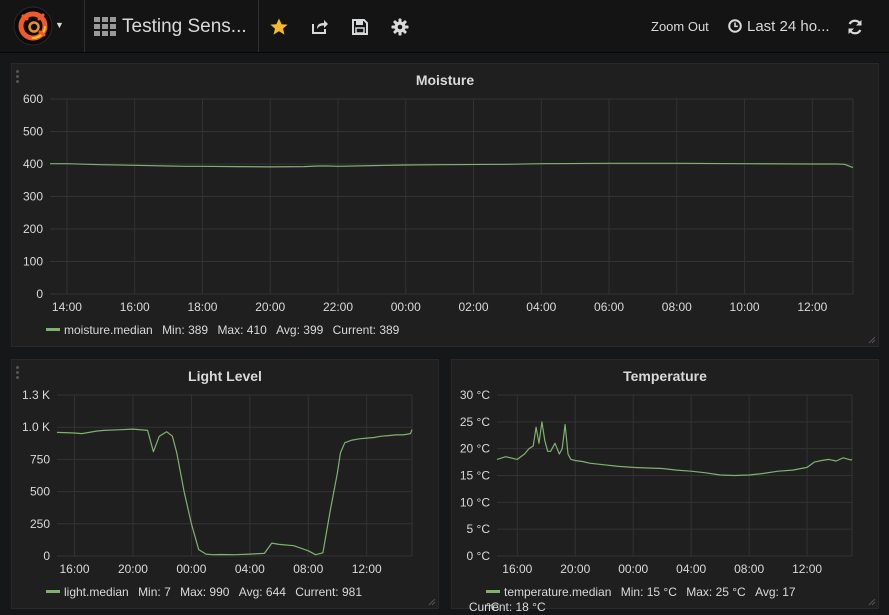  What do you see at coordinates (648, 592) in the screenshot?
I see `legend-min: Min: 15 °C` at bounding box center [648, 592].